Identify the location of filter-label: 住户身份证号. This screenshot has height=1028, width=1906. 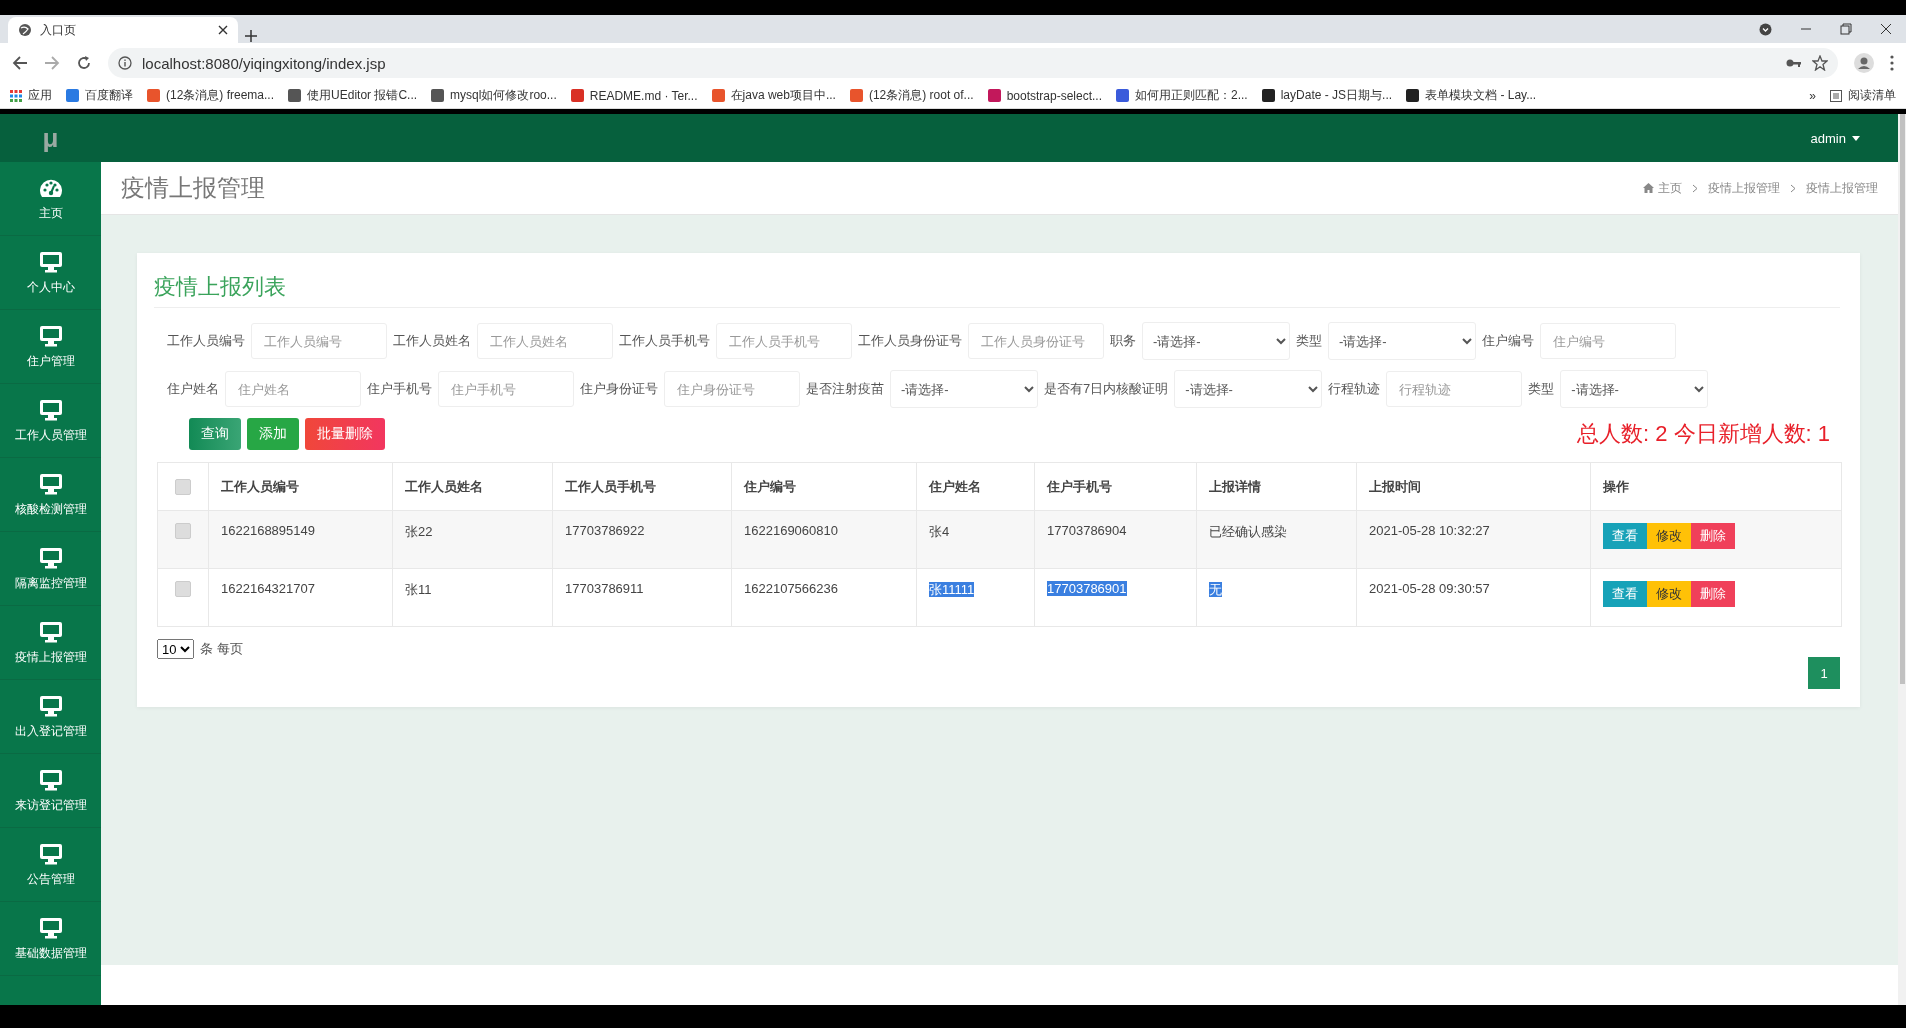
(619, 389).